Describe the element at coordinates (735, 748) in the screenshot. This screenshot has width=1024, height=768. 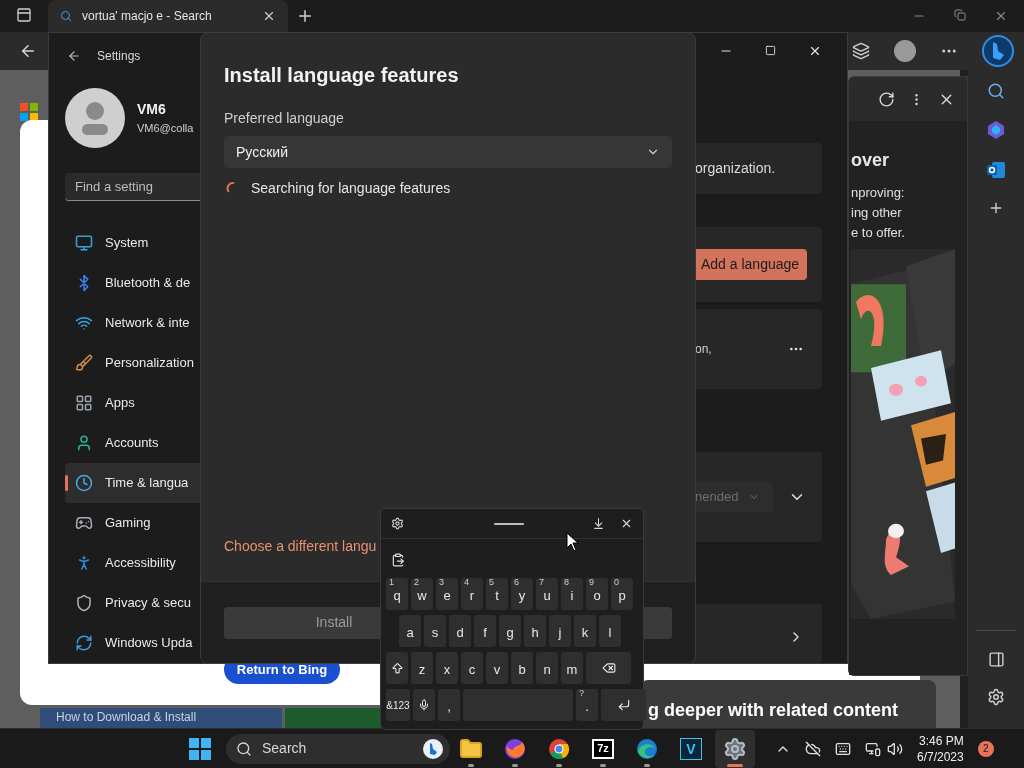
I see `taskbar-app` at that location.